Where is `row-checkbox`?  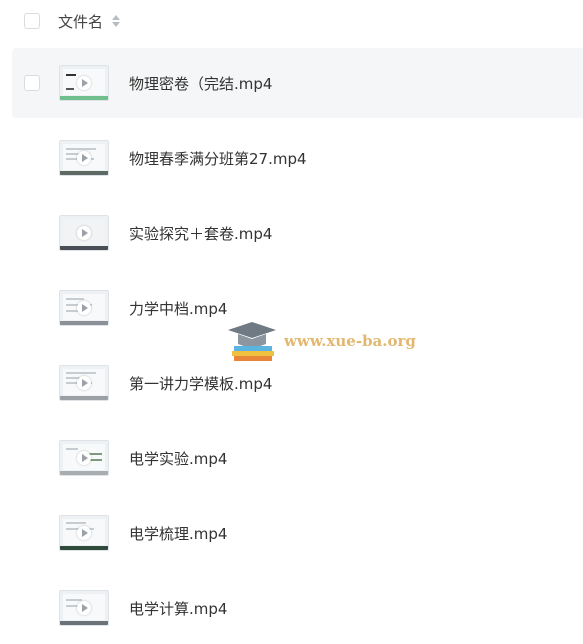 row-checkbox is located at coordinates (32, 83).